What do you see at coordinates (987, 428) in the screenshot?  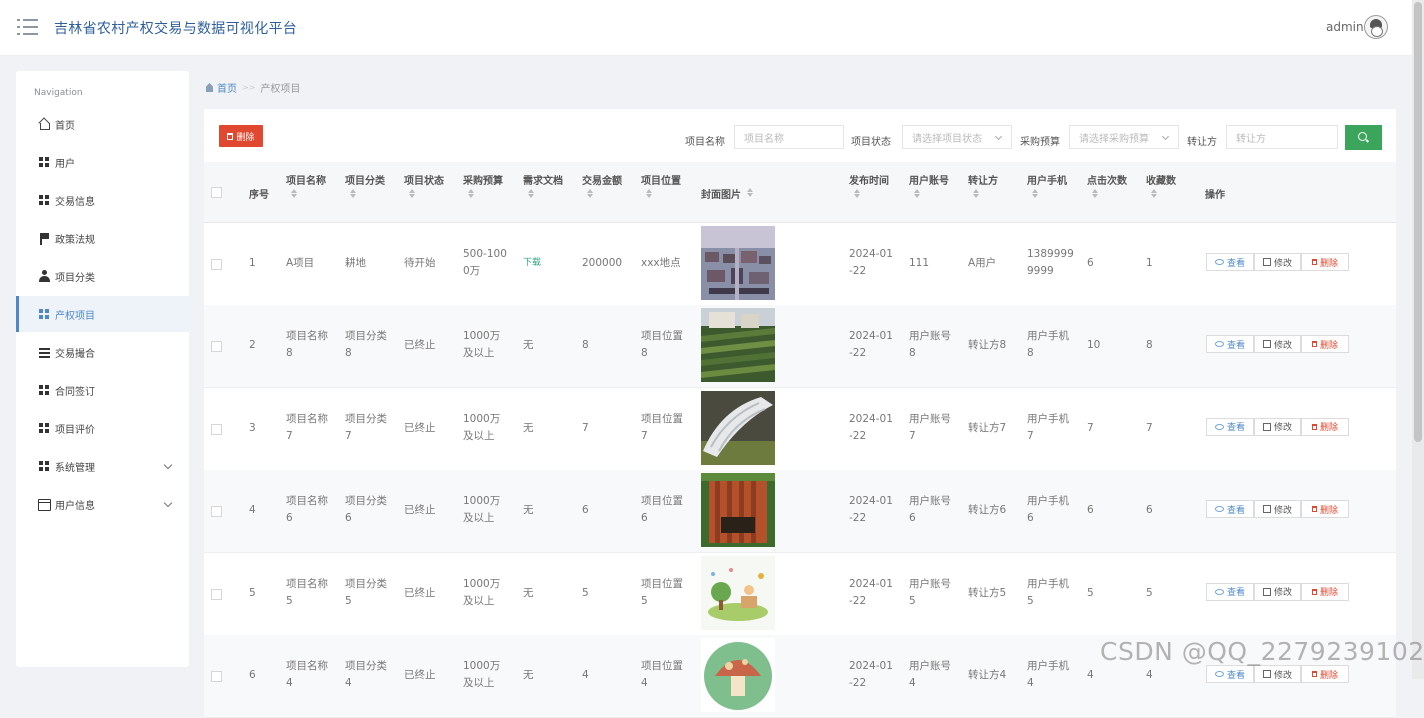 I see `cell-transferor: 转让方7` at bounding box center [987, 428].